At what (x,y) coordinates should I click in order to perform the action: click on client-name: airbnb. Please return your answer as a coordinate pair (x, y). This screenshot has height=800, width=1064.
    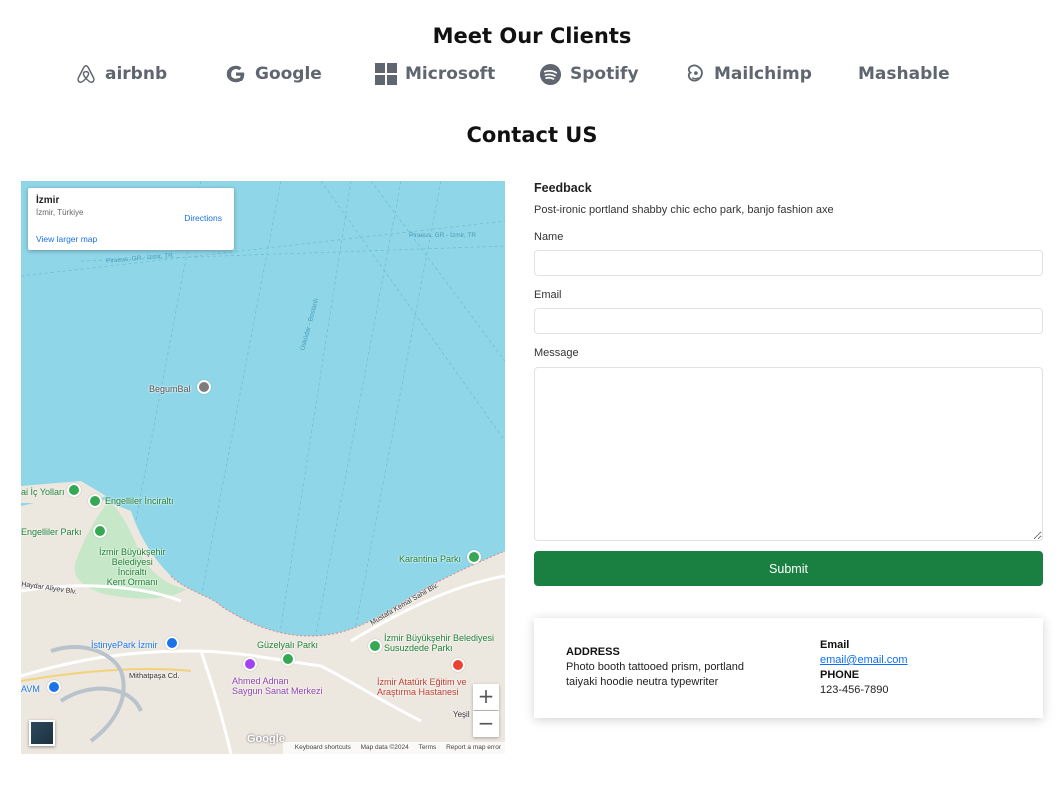
    Looking at the image, I should click on (136, 74).